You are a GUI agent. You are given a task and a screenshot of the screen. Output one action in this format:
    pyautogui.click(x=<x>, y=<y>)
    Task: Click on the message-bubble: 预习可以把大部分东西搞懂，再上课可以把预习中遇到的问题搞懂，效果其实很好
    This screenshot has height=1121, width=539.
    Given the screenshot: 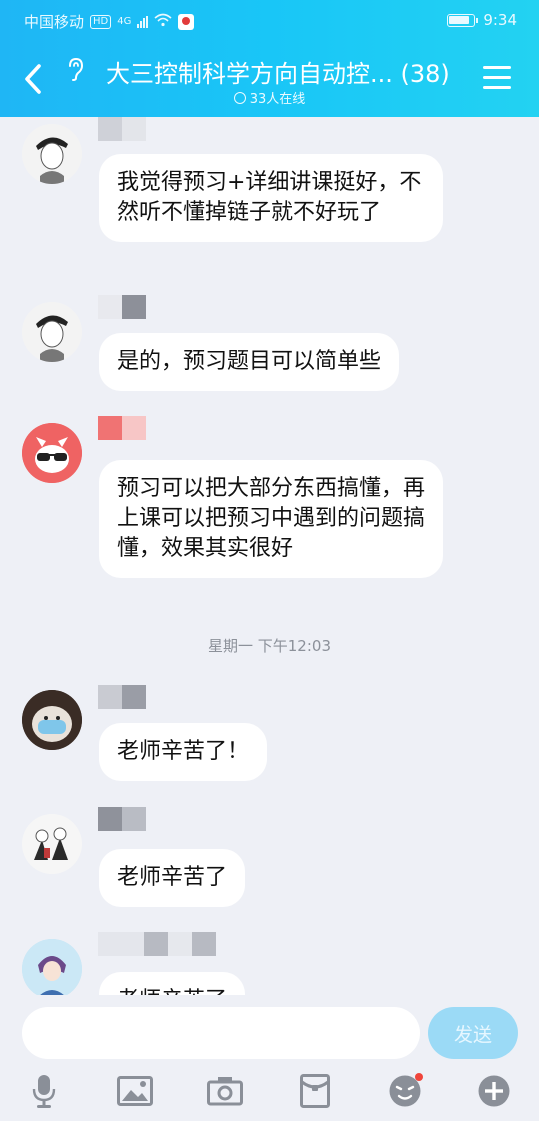 What is the action you would take?
    pyautogui.click(x=271, y=519)
    